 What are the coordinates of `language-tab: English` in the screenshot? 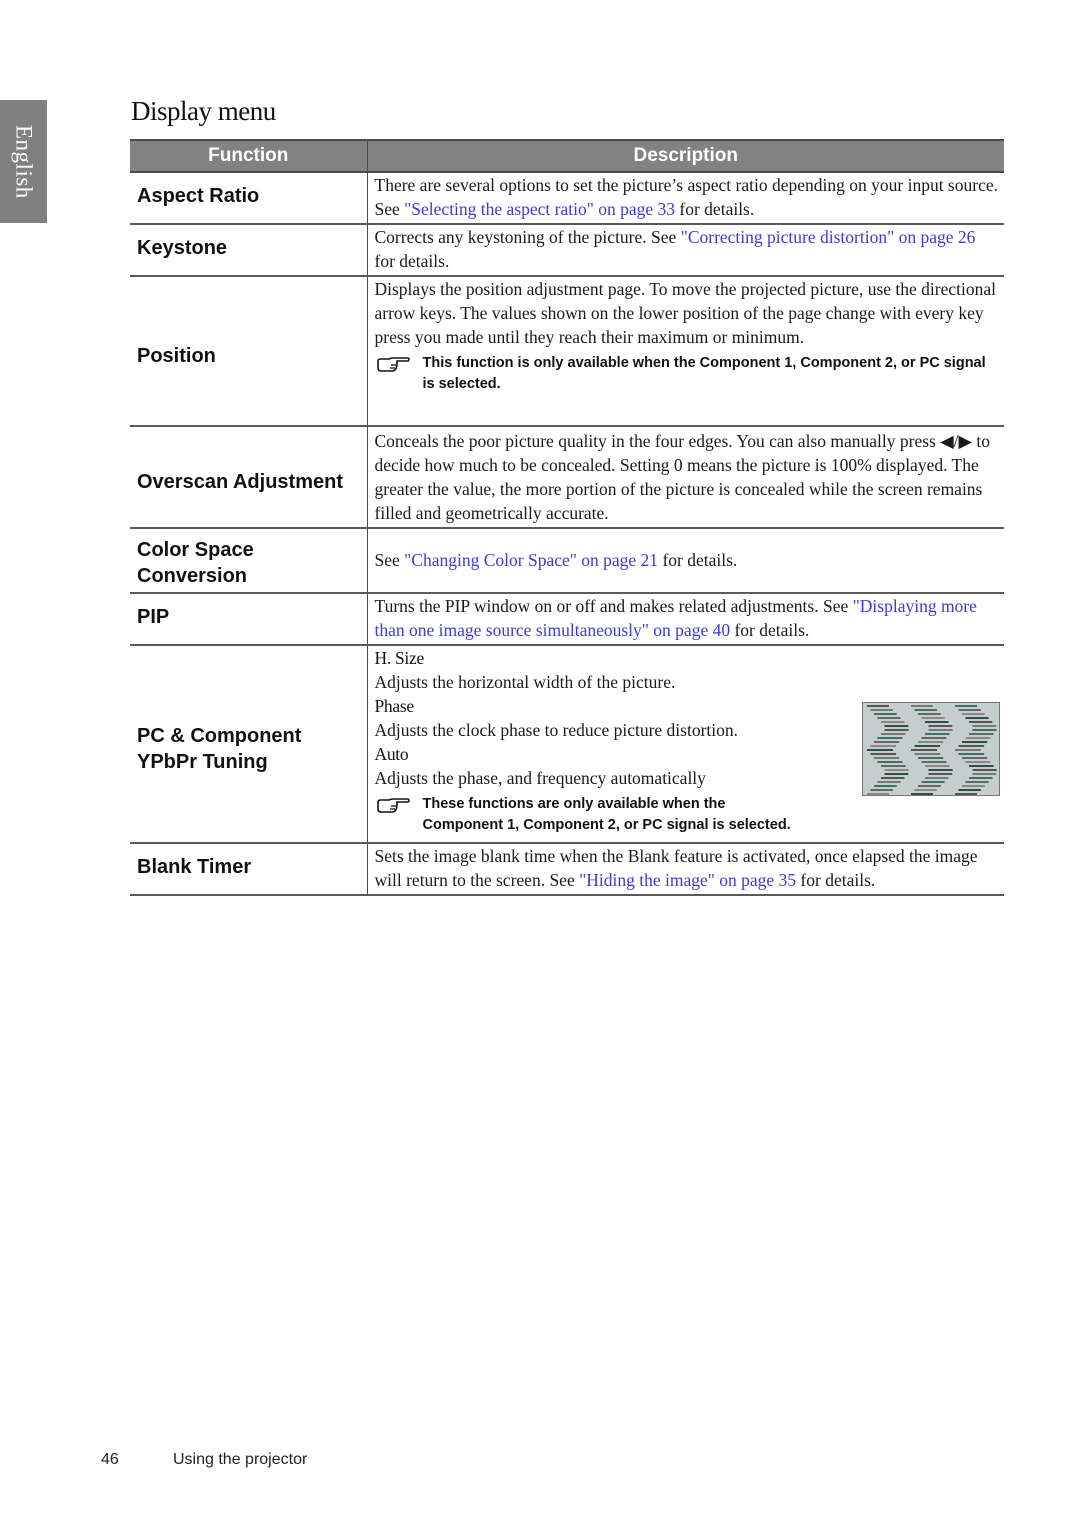 It's located at (23, 161).